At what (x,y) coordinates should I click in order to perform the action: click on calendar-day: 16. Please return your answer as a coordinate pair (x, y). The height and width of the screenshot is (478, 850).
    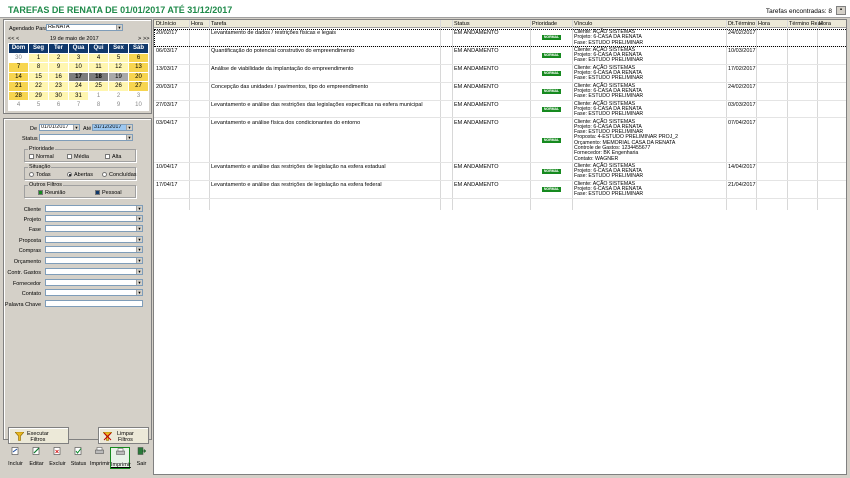
    Looking at the image, I should click on (58, 76).